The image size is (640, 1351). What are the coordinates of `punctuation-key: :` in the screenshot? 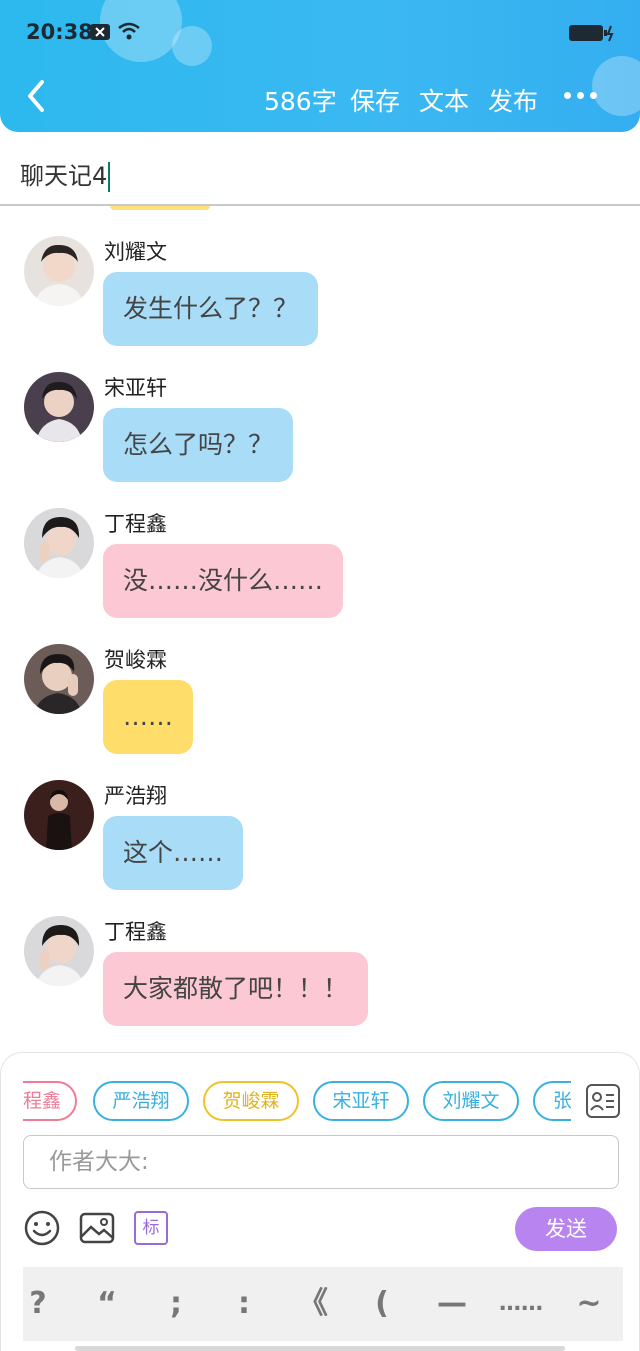 It's located at (244, 1304).